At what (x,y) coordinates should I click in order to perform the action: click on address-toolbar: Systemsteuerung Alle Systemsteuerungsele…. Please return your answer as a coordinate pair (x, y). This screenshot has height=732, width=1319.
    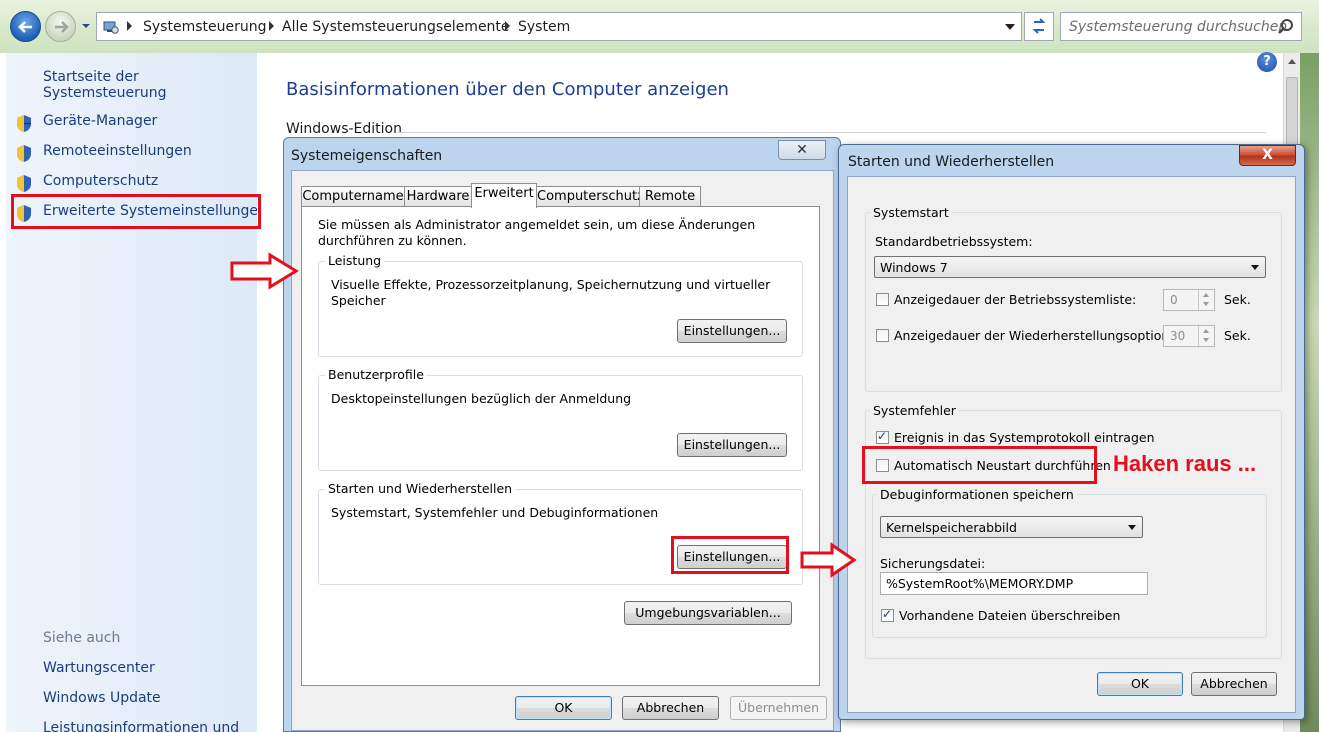
    Looking at the image, I should click on (659, 26).